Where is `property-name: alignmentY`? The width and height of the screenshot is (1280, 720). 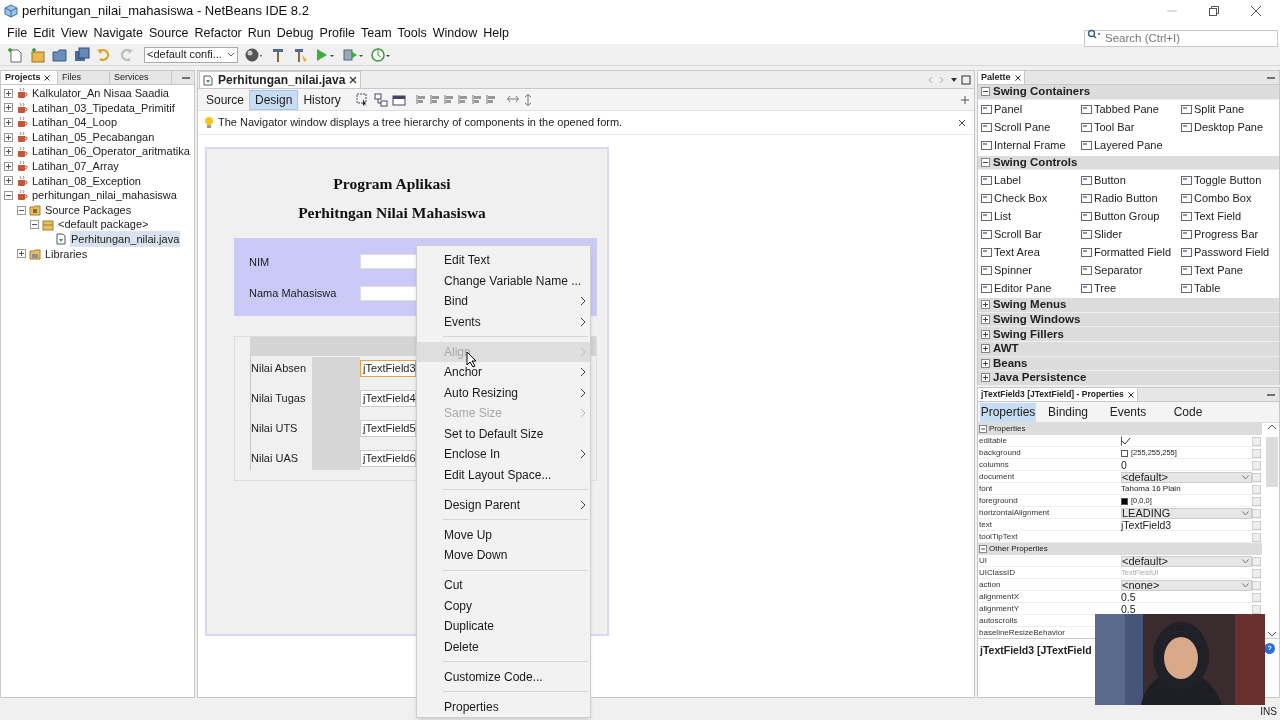
property-name: alignmentY is located at coordinates (999, 609).